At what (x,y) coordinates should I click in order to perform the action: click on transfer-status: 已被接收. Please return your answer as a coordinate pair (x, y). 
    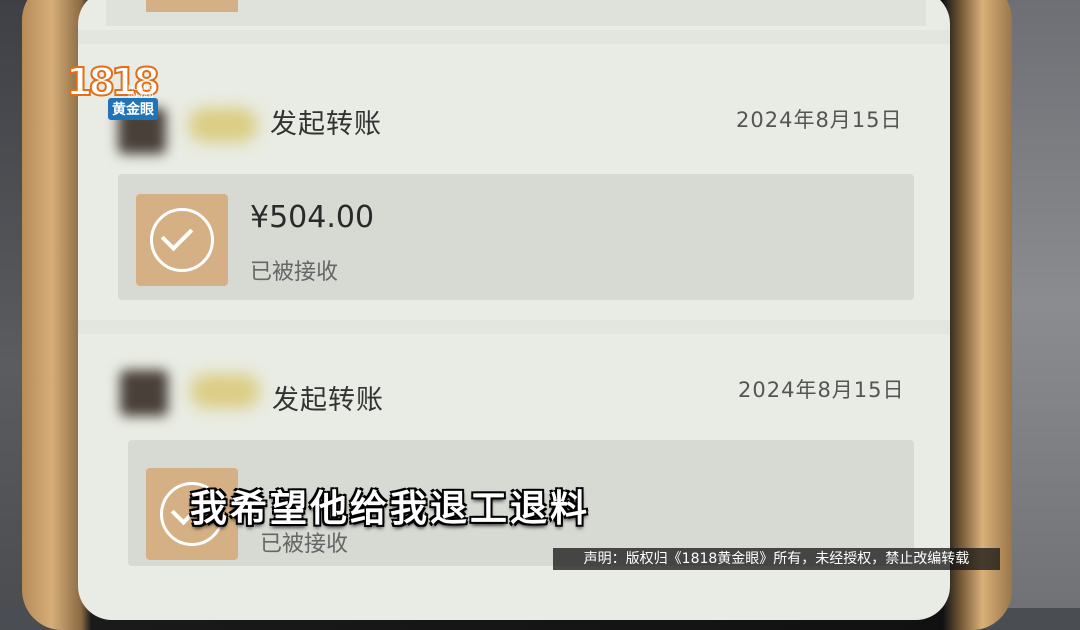
    Looking at the image, I should click on (294, 272).